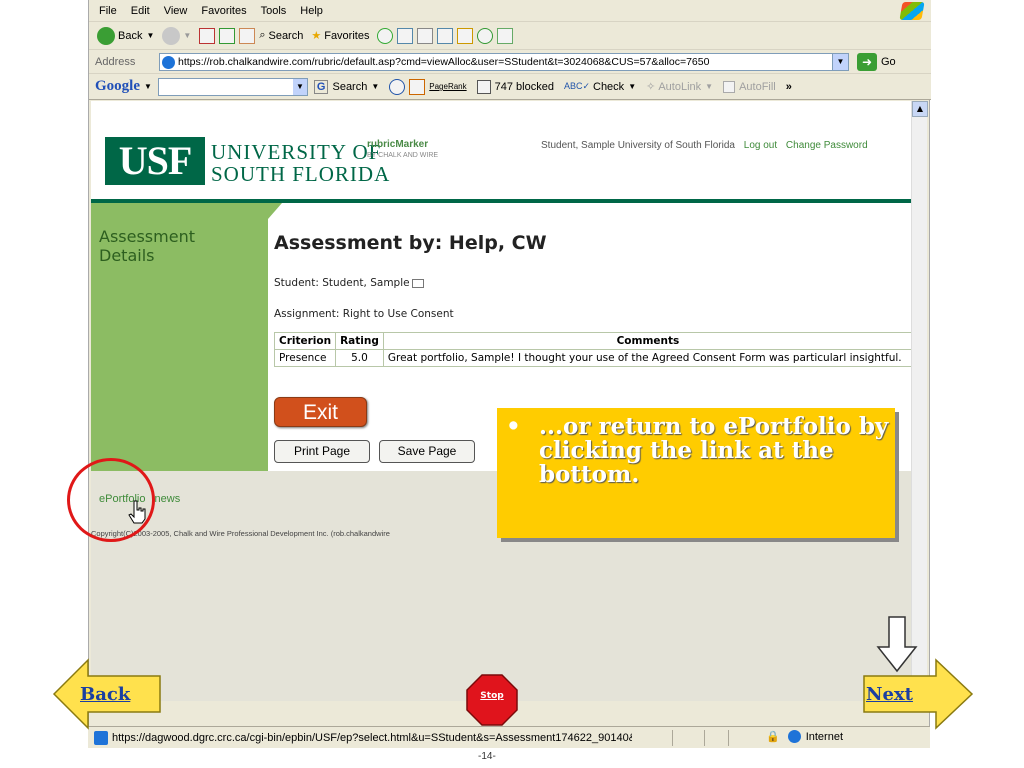 This screenshot has height=768, width=1024. I want to click on refresh-icon, so click(227, 35).